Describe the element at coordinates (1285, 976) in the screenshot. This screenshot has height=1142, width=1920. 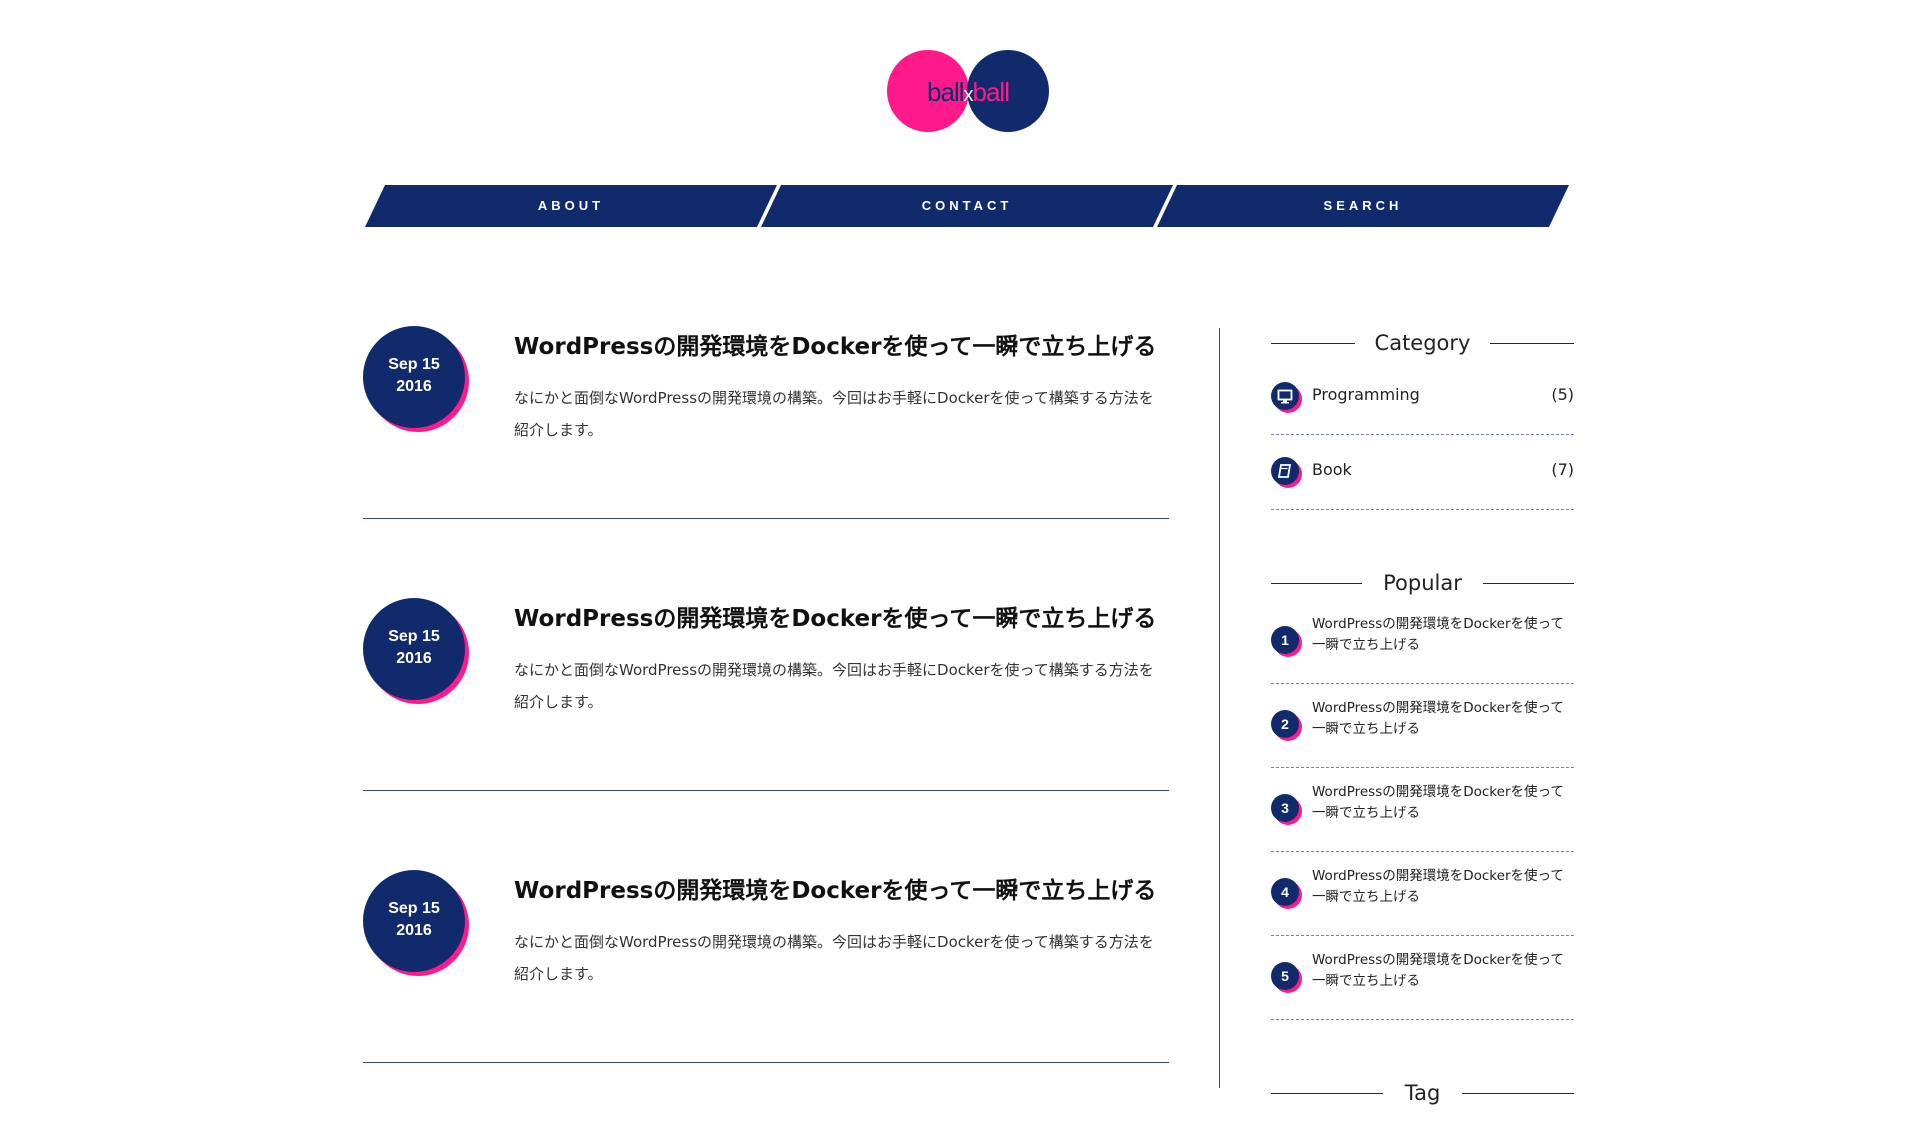
I see `popular-rank-badge: 5` at that location.